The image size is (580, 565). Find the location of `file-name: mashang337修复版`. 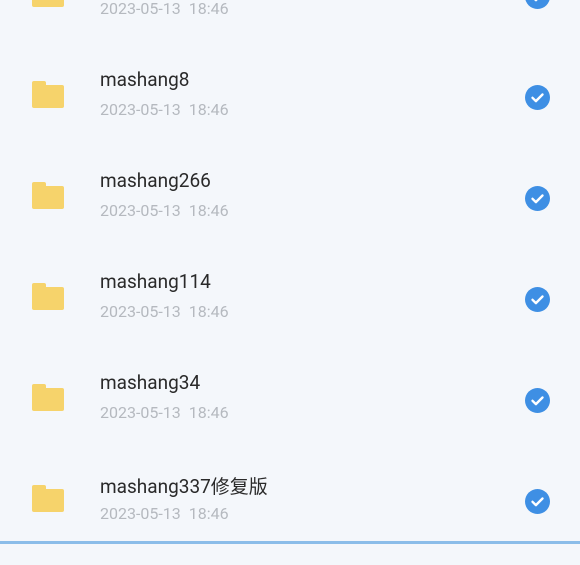

file-name: mashang337修复版 is located at coordinates (184, 486).